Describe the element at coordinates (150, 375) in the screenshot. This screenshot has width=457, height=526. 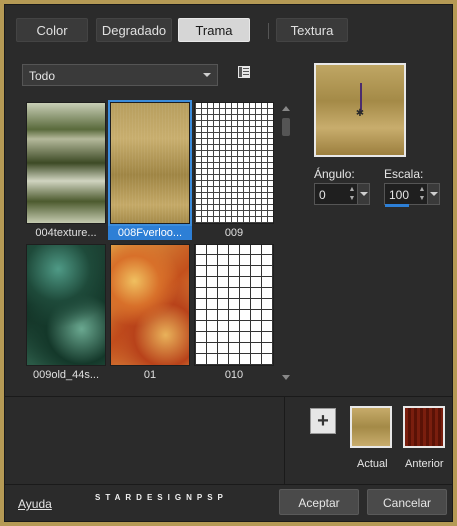
I see `pattern-caption: 01` at that location.